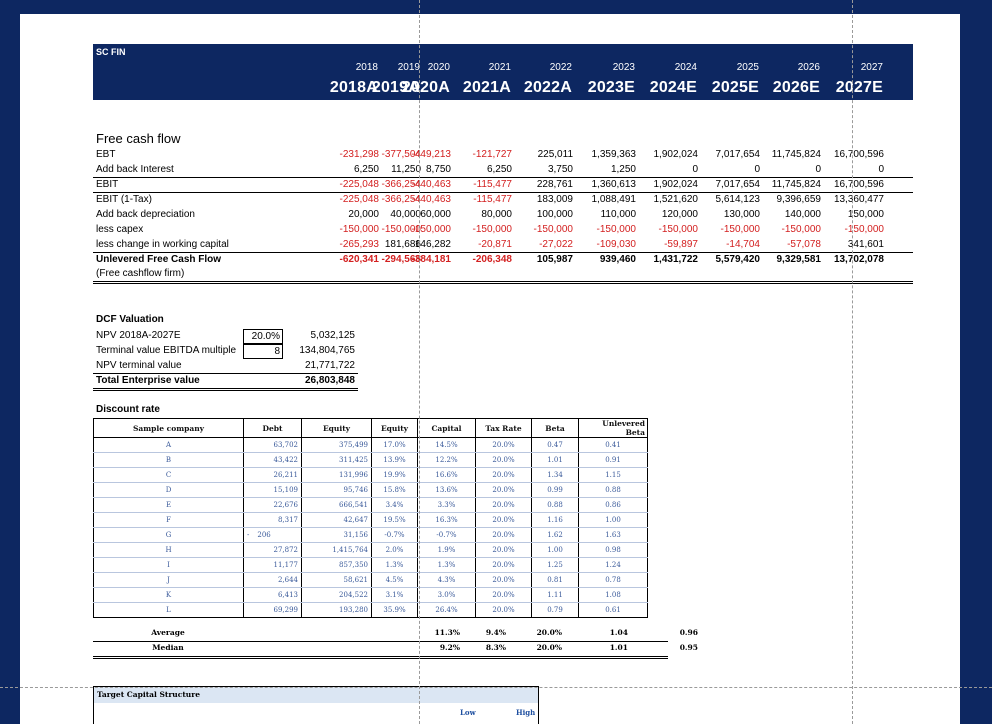 The image size is (992, 724). Describe the element at coordinates (613, 460) in the screenshot. I see `table-cell: 0.91` at that location.